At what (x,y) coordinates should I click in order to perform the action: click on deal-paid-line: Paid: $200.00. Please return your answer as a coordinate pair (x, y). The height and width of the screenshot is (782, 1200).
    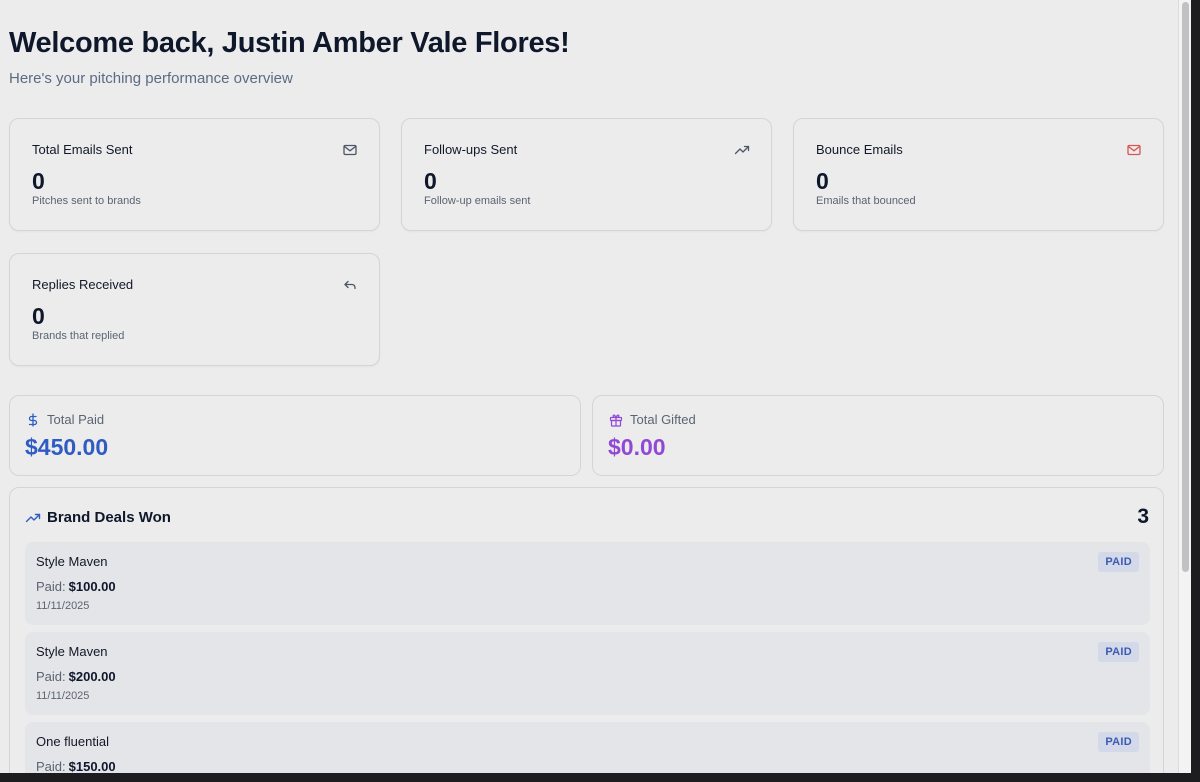
    Looking at the image, I should click on (76, 676).